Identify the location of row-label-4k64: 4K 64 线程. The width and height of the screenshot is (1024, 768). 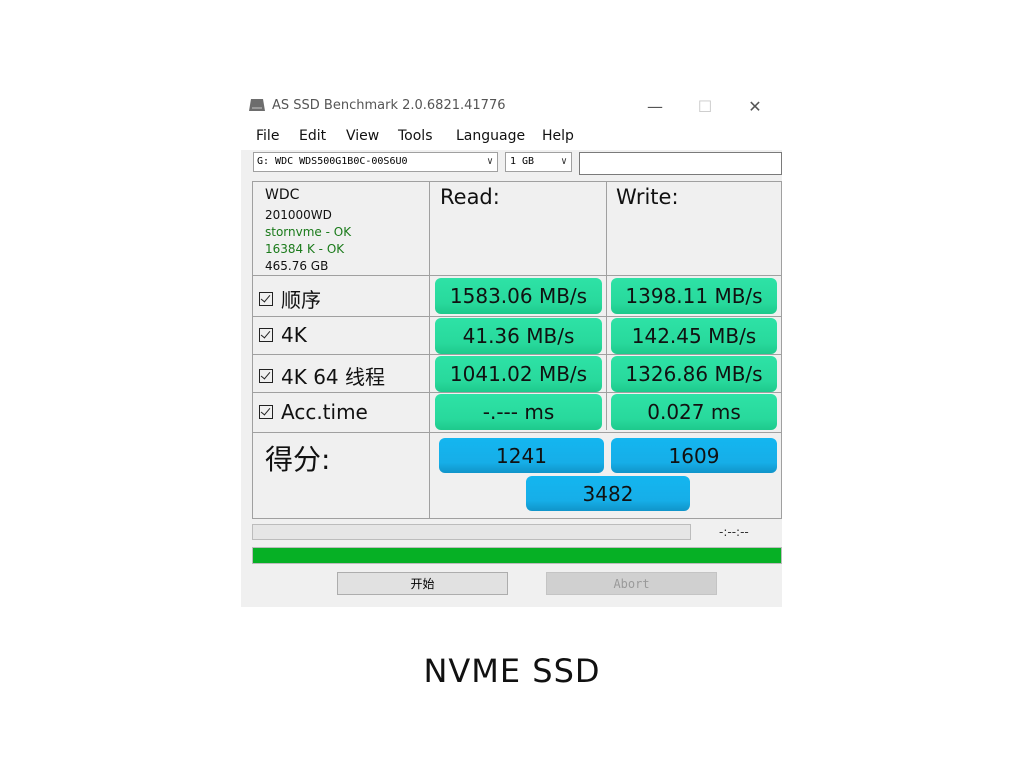
(322, 375).